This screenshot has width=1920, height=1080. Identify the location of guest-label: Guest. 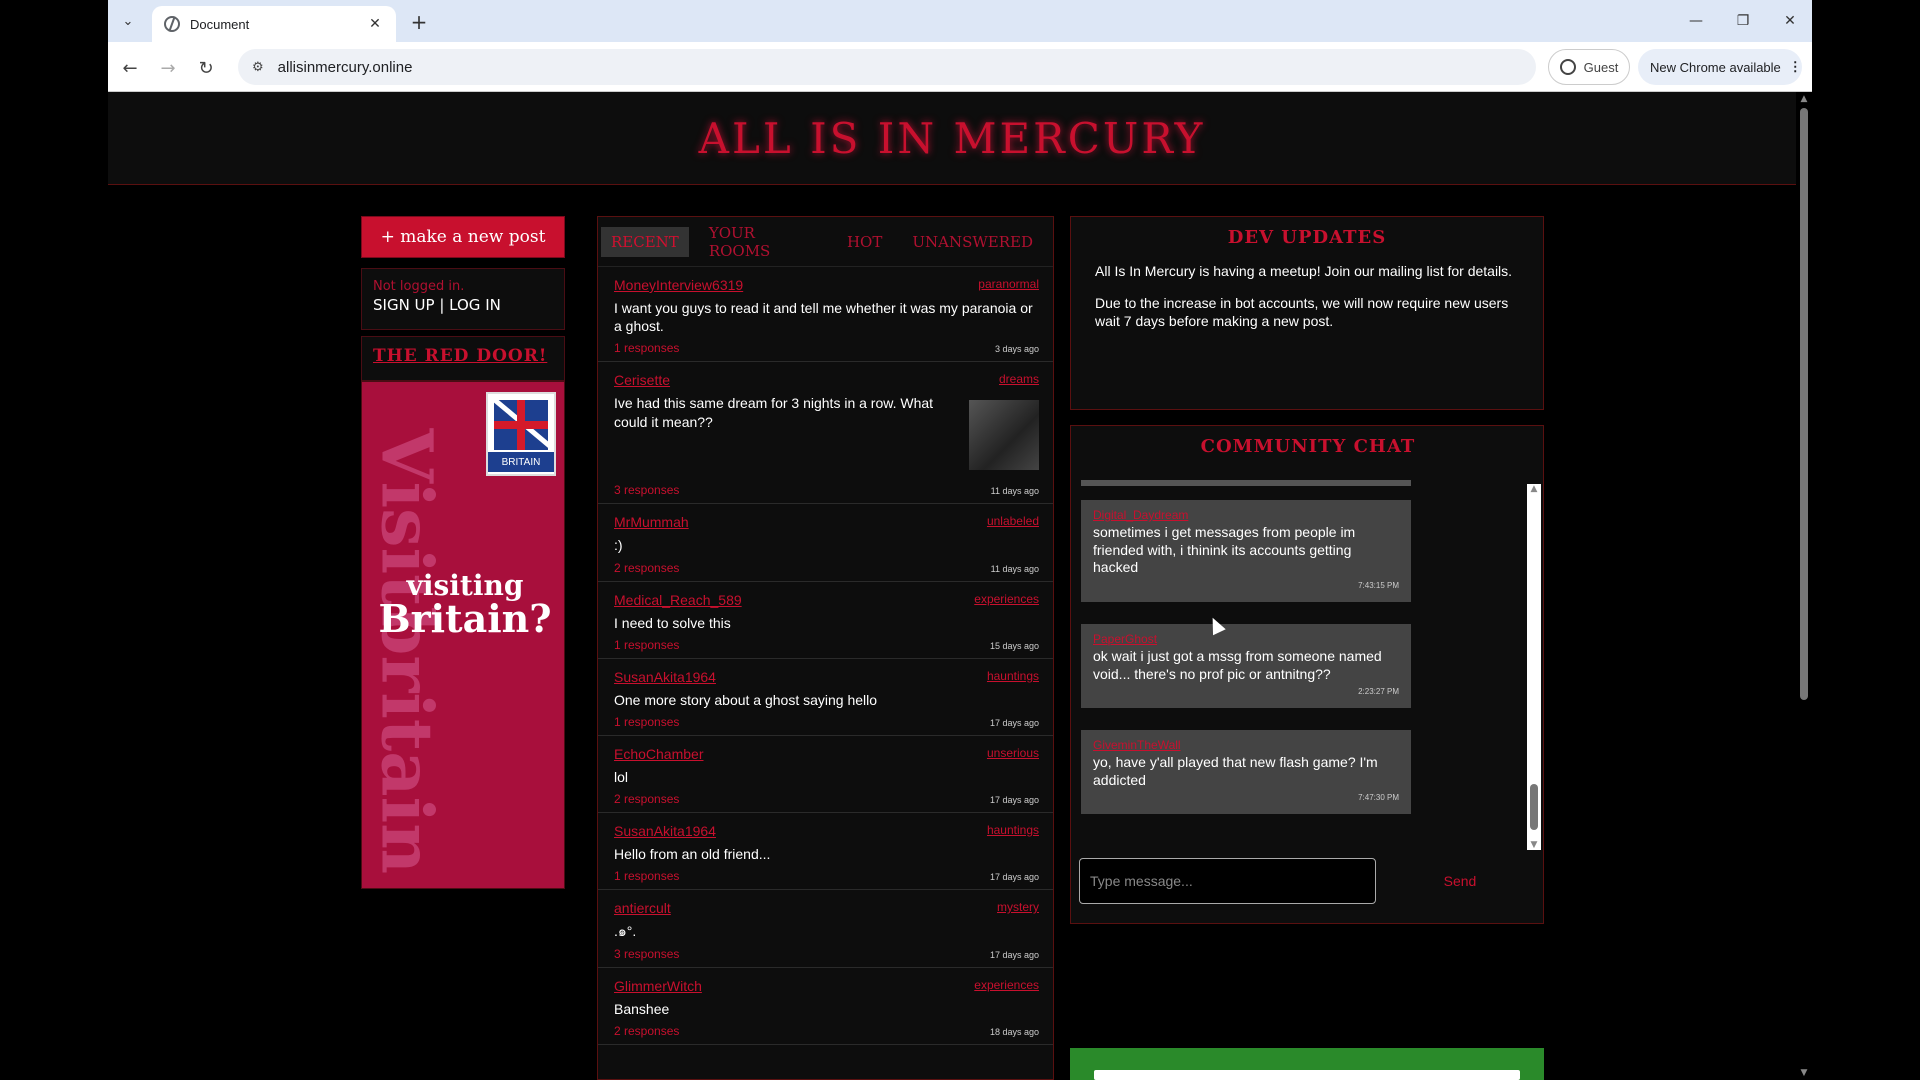
(1601, 67).